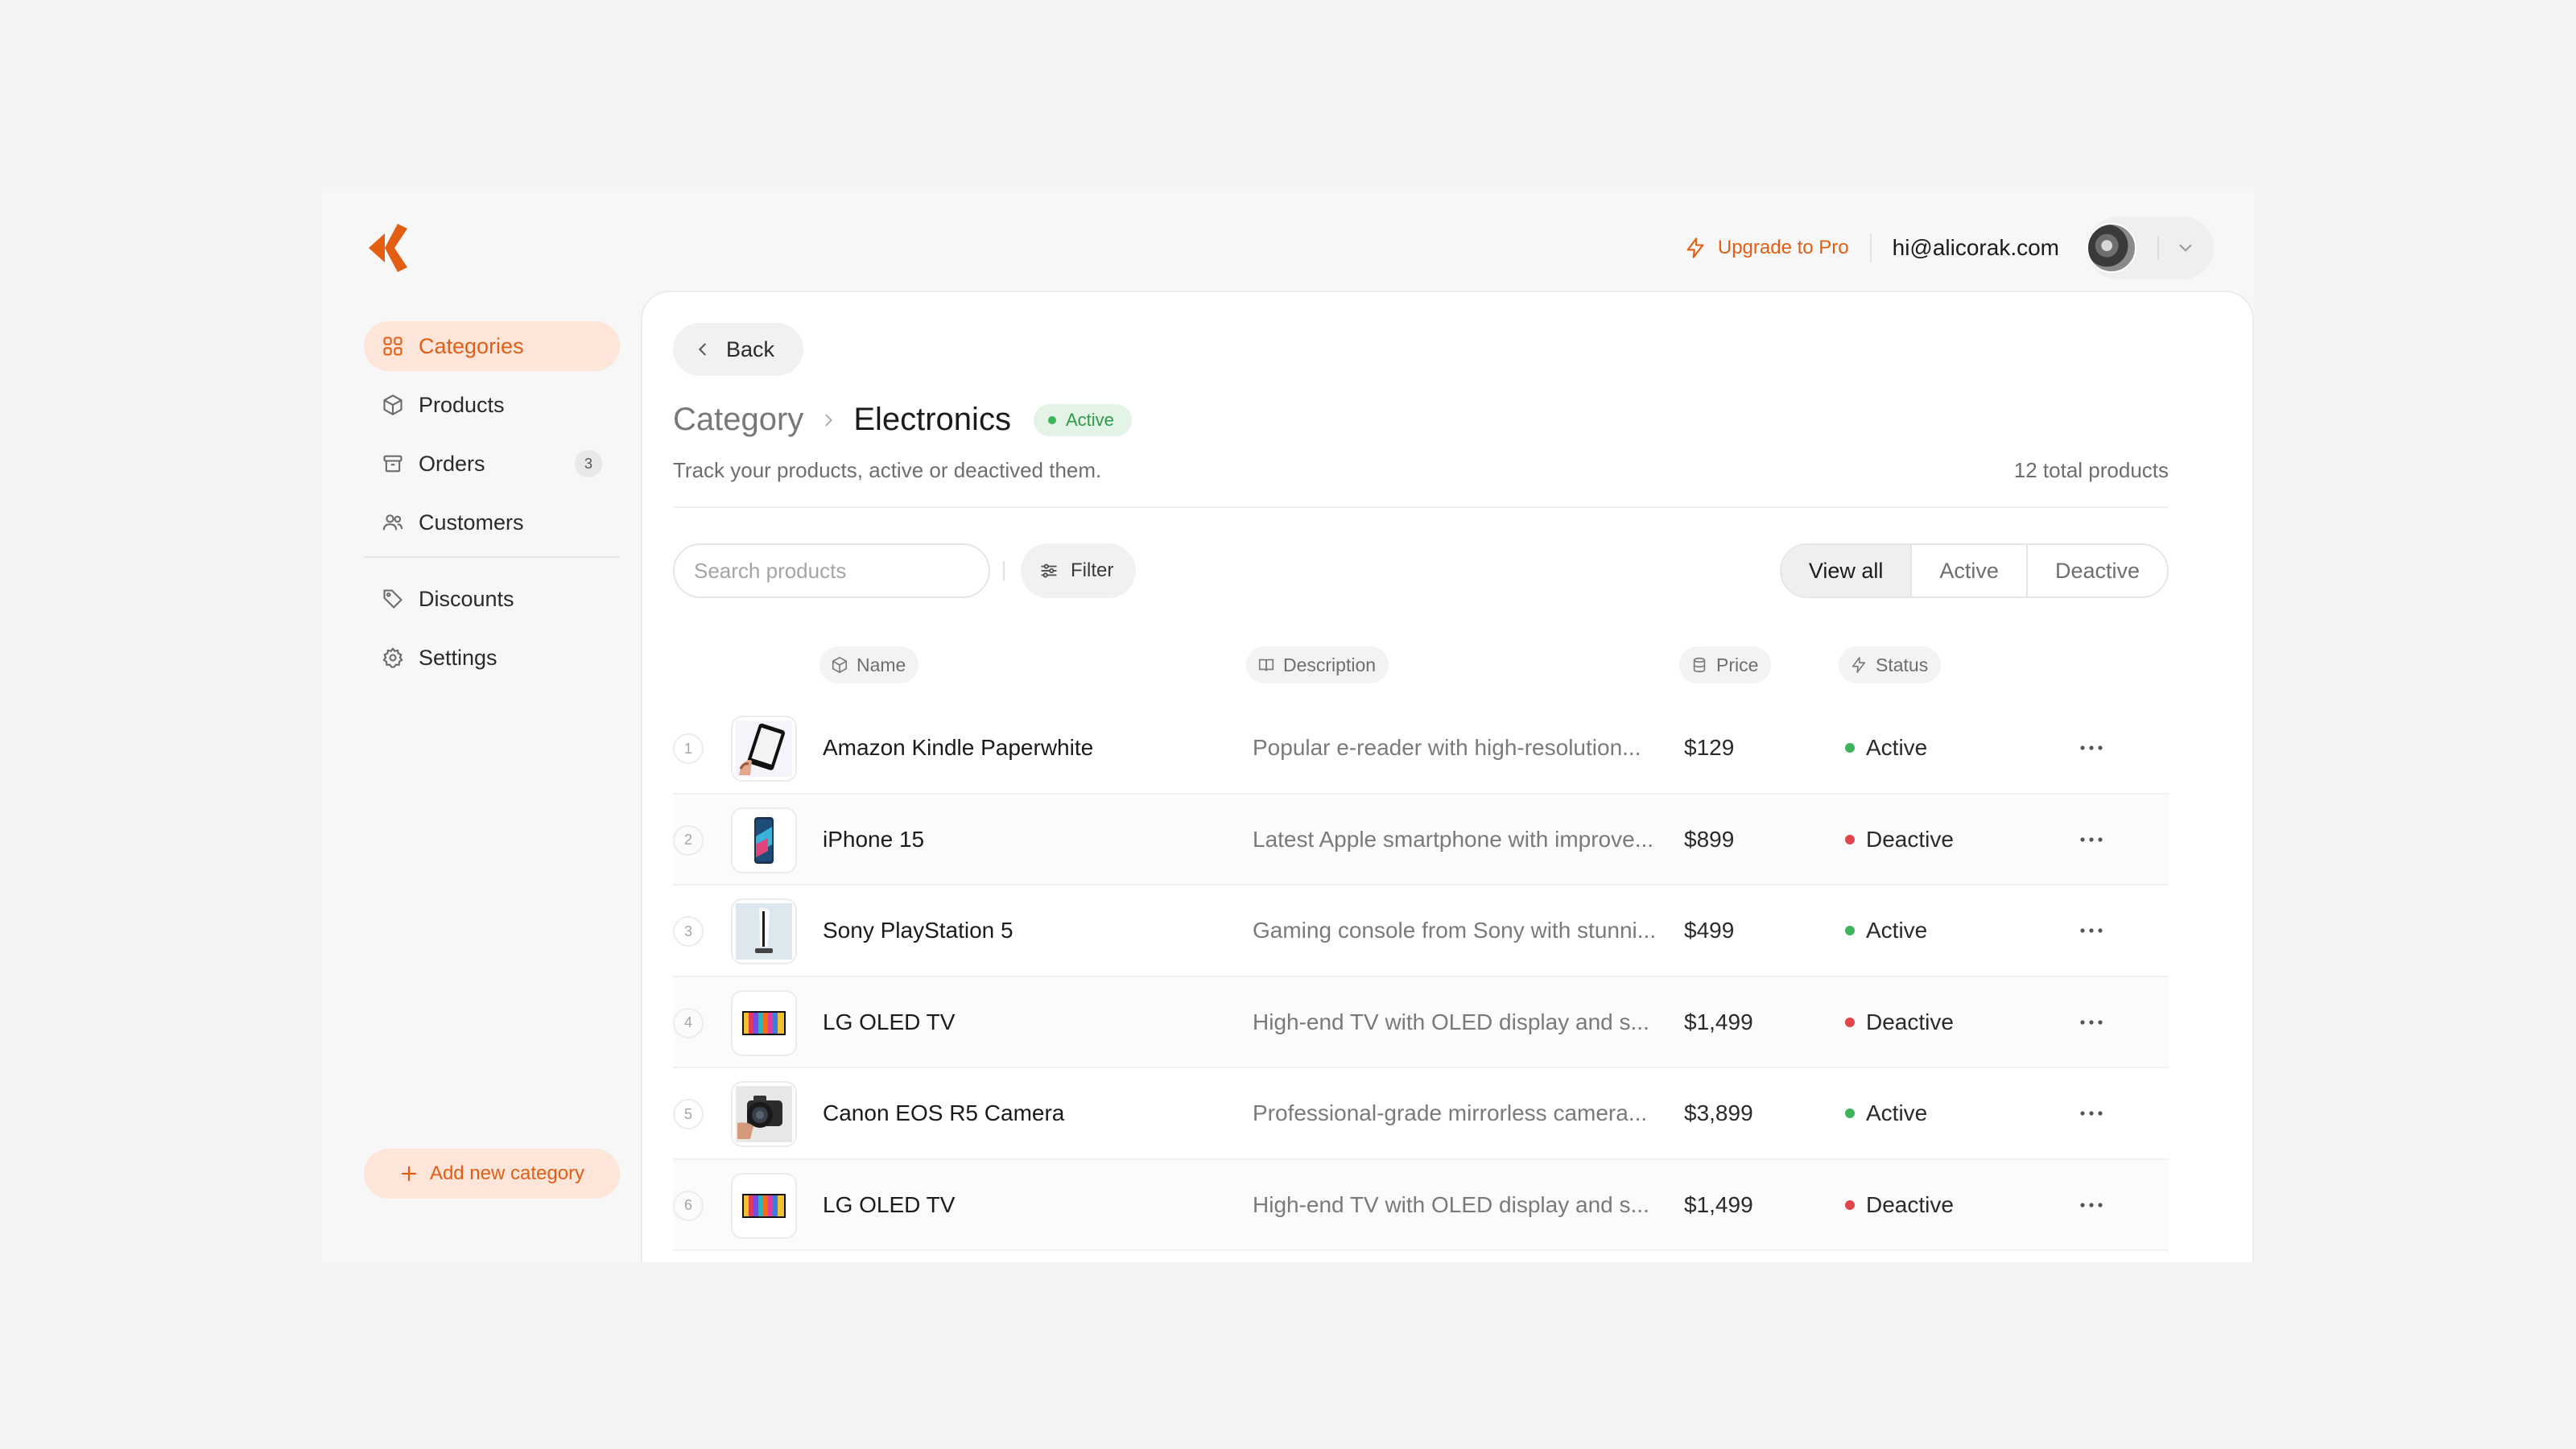  Describe the element at coordinates (392, 464) in the screenshot. I see `archive-icon` at that location.